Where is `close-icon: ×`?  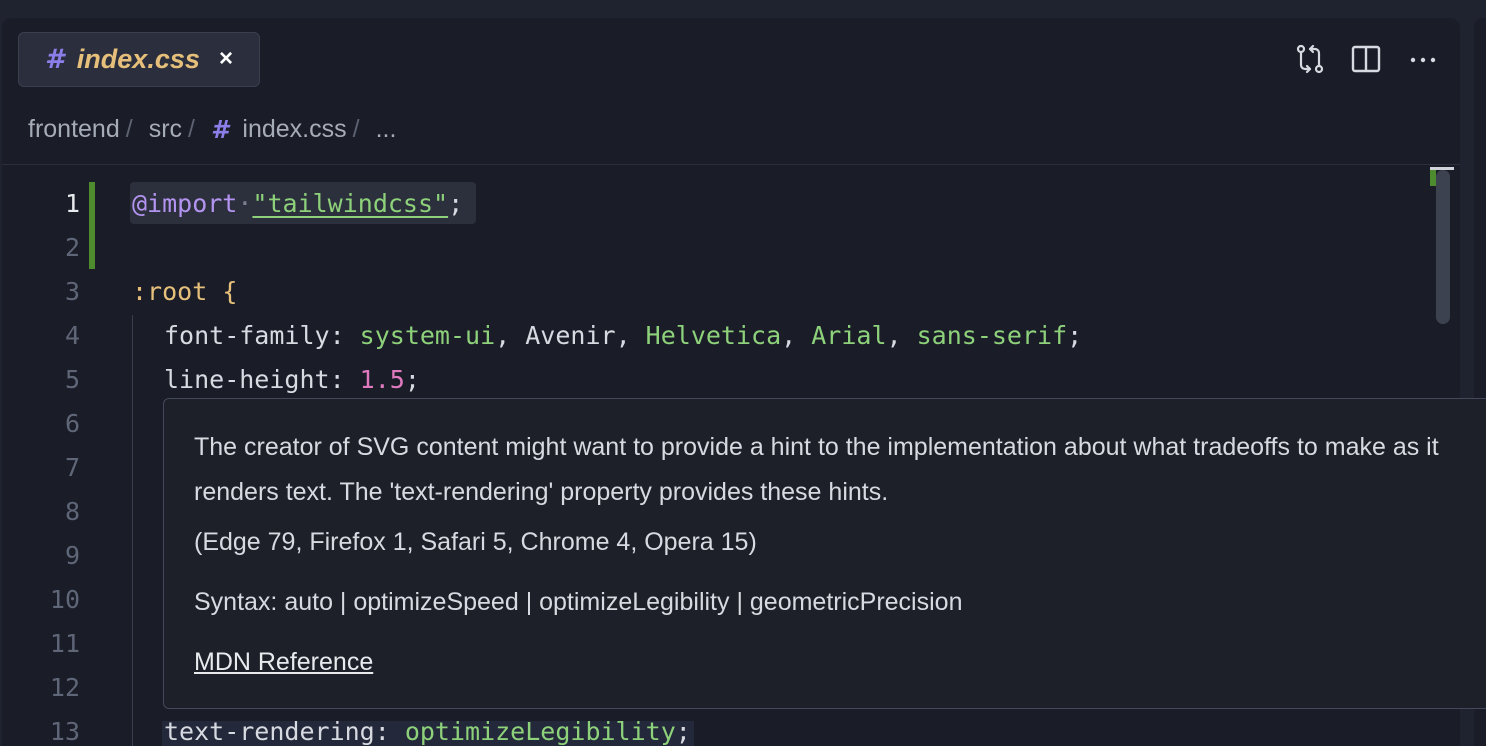 close-icon: × is located at coordinates (226, 59).